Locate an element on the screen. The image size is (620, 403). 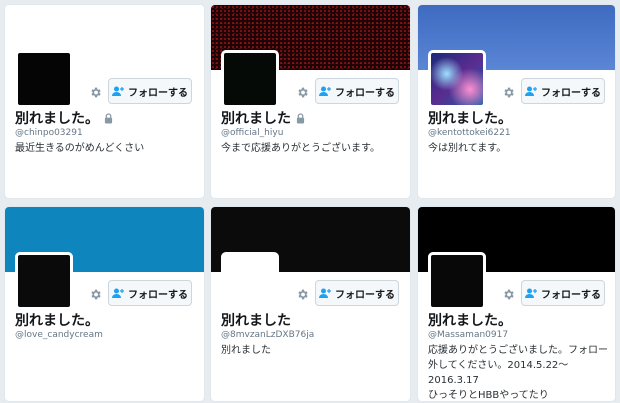
user-handle: @official_hiyu is located at coordinates (252, 133).